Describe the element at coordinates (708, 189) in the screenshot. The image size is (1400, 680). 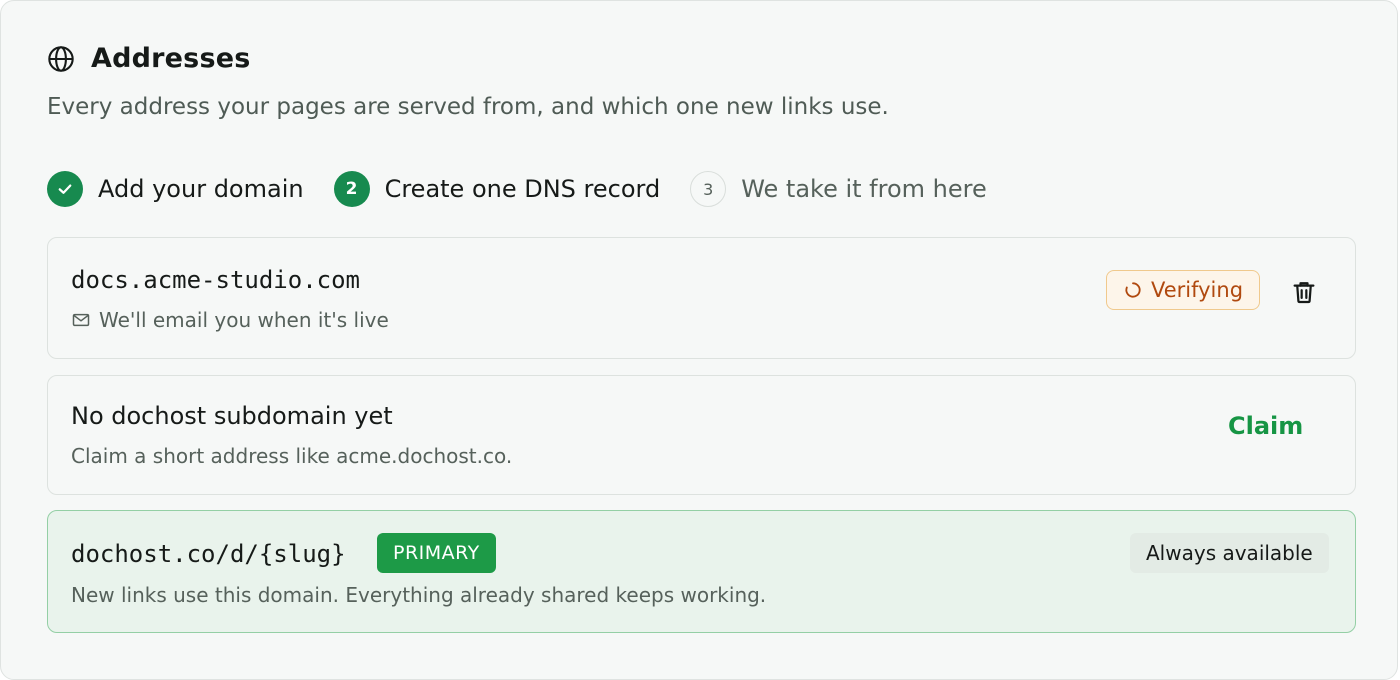
I see `step-number: 3` at that location.